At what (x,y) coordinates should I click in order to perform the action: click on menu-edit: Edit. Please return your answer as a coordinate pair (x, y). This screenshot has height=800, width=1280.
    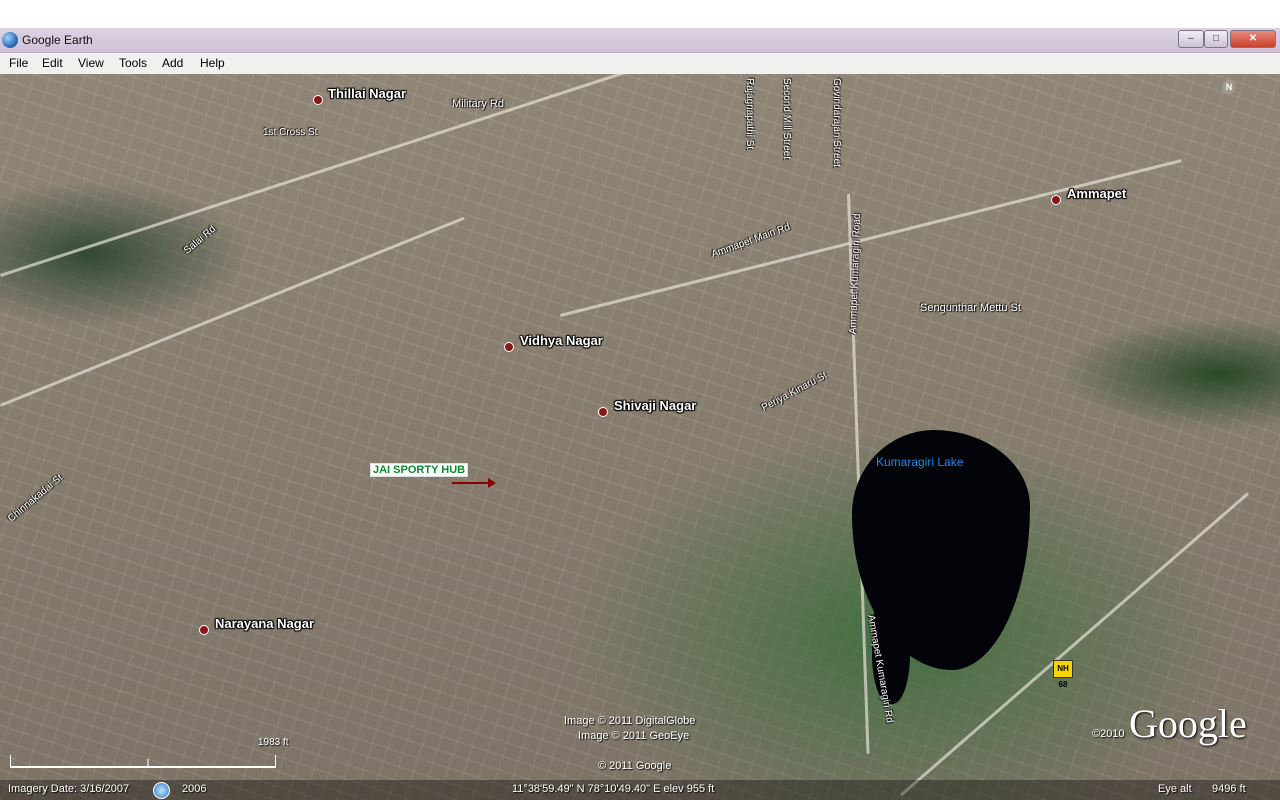
    Looking at the image, I should click on (52, 63).